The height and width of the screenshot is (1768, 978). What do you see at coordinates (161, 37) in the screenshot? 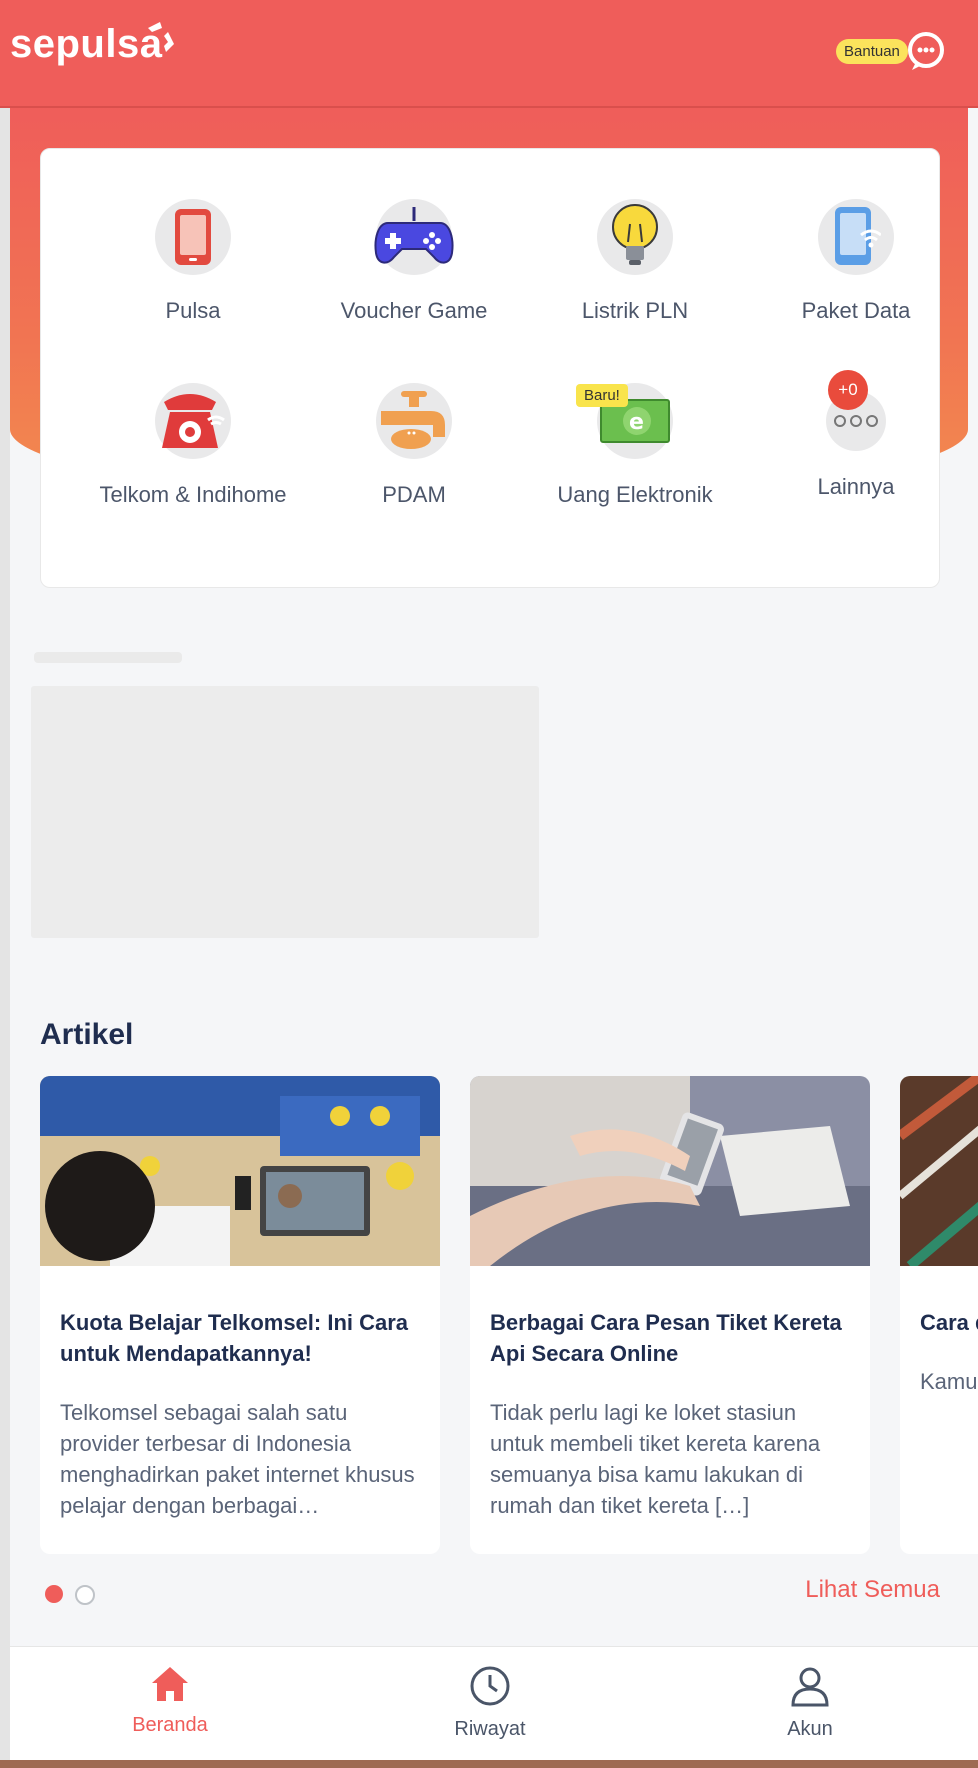
I see `logo-mark-icon` at bounding box center [161, 37].